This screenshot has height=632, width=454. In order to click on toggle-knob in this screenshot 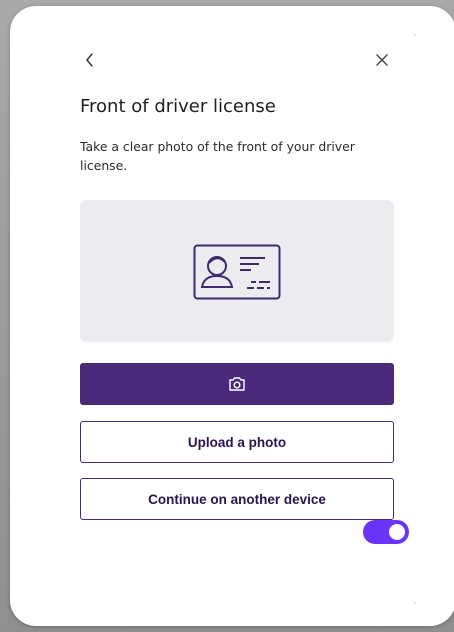, I will do `click(397, 532)`.